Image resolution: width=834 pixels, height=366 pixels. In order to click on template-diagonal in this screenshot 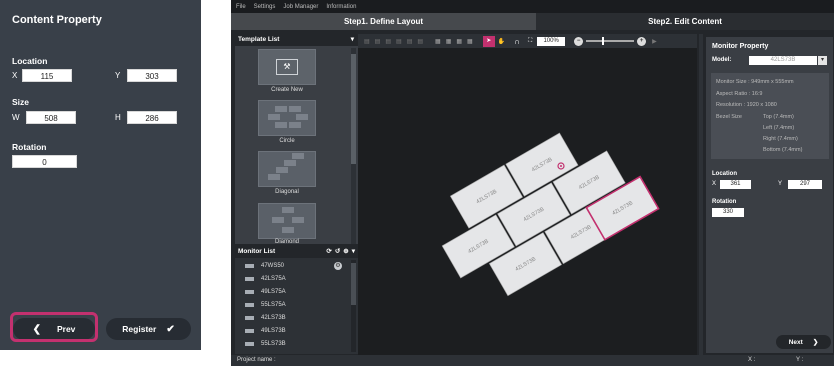, I will do `click(287, 169)`.